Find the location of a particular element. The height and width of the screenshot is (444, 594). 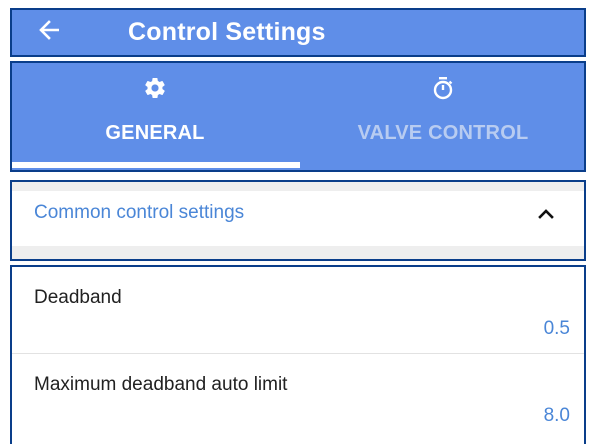

back-button is located at coordinates (49, 32).